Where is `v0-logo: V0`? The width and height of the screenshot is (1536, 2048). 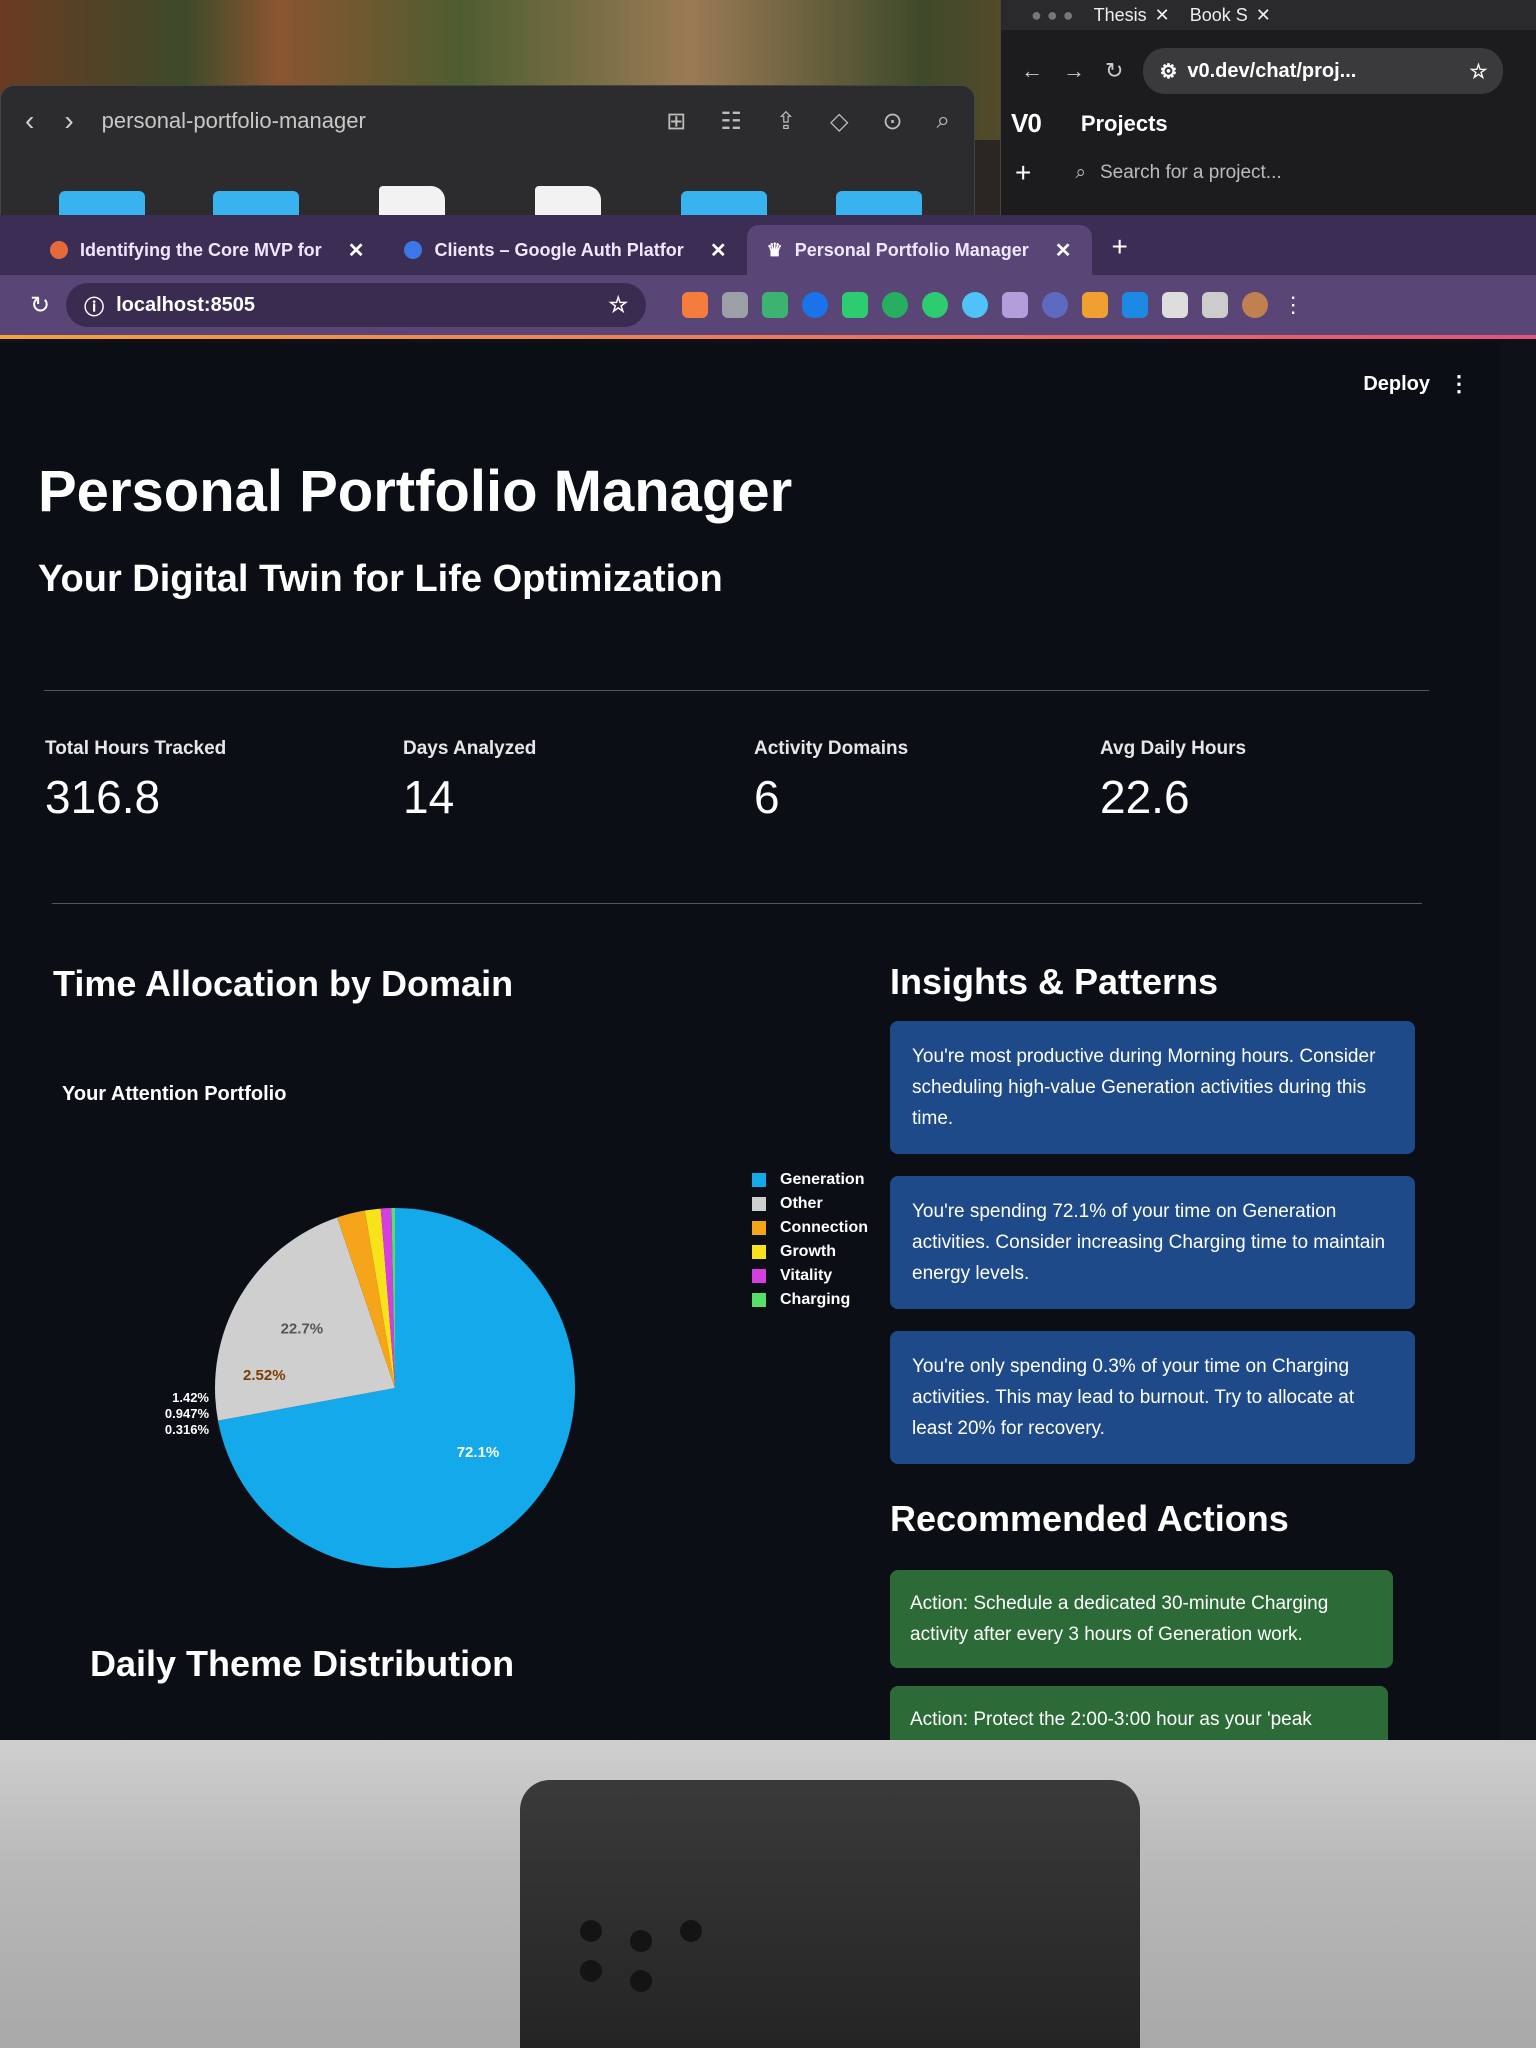 v0-logo: V0 is located at coordinates (1026, 123).